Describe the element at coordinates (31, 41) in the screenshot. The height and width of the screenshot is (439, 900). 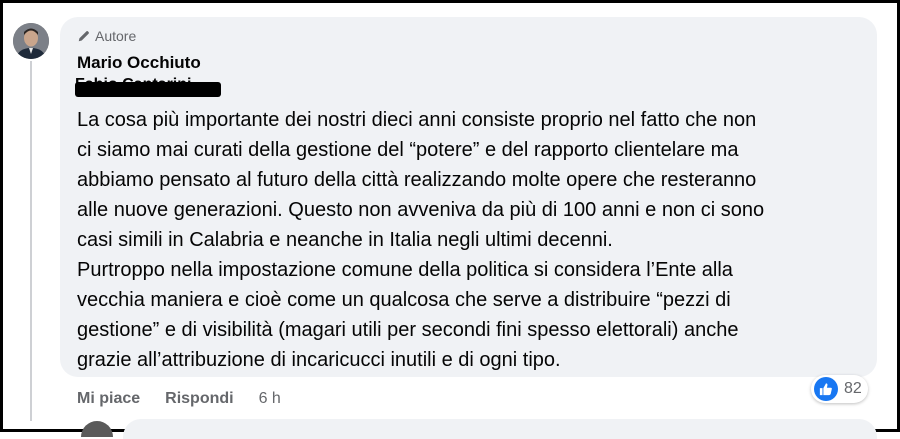
I see `avatar` at that location.